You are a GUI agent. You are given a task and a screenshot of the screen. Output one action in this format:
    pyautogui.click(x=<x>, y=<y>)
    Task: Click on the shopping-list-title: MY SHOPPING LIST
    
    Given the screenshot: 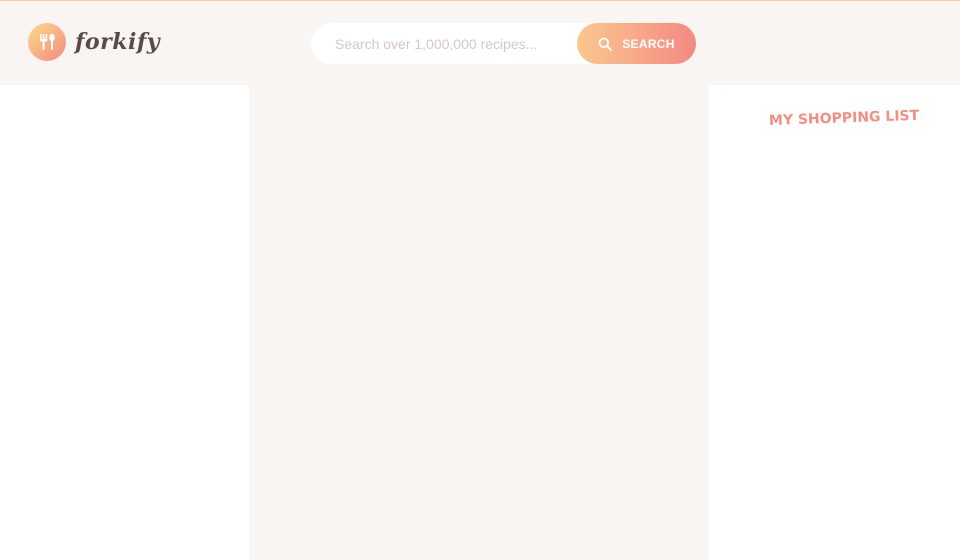 What is the action you would take?
    pyautogui.click(x=844, y=118)
    